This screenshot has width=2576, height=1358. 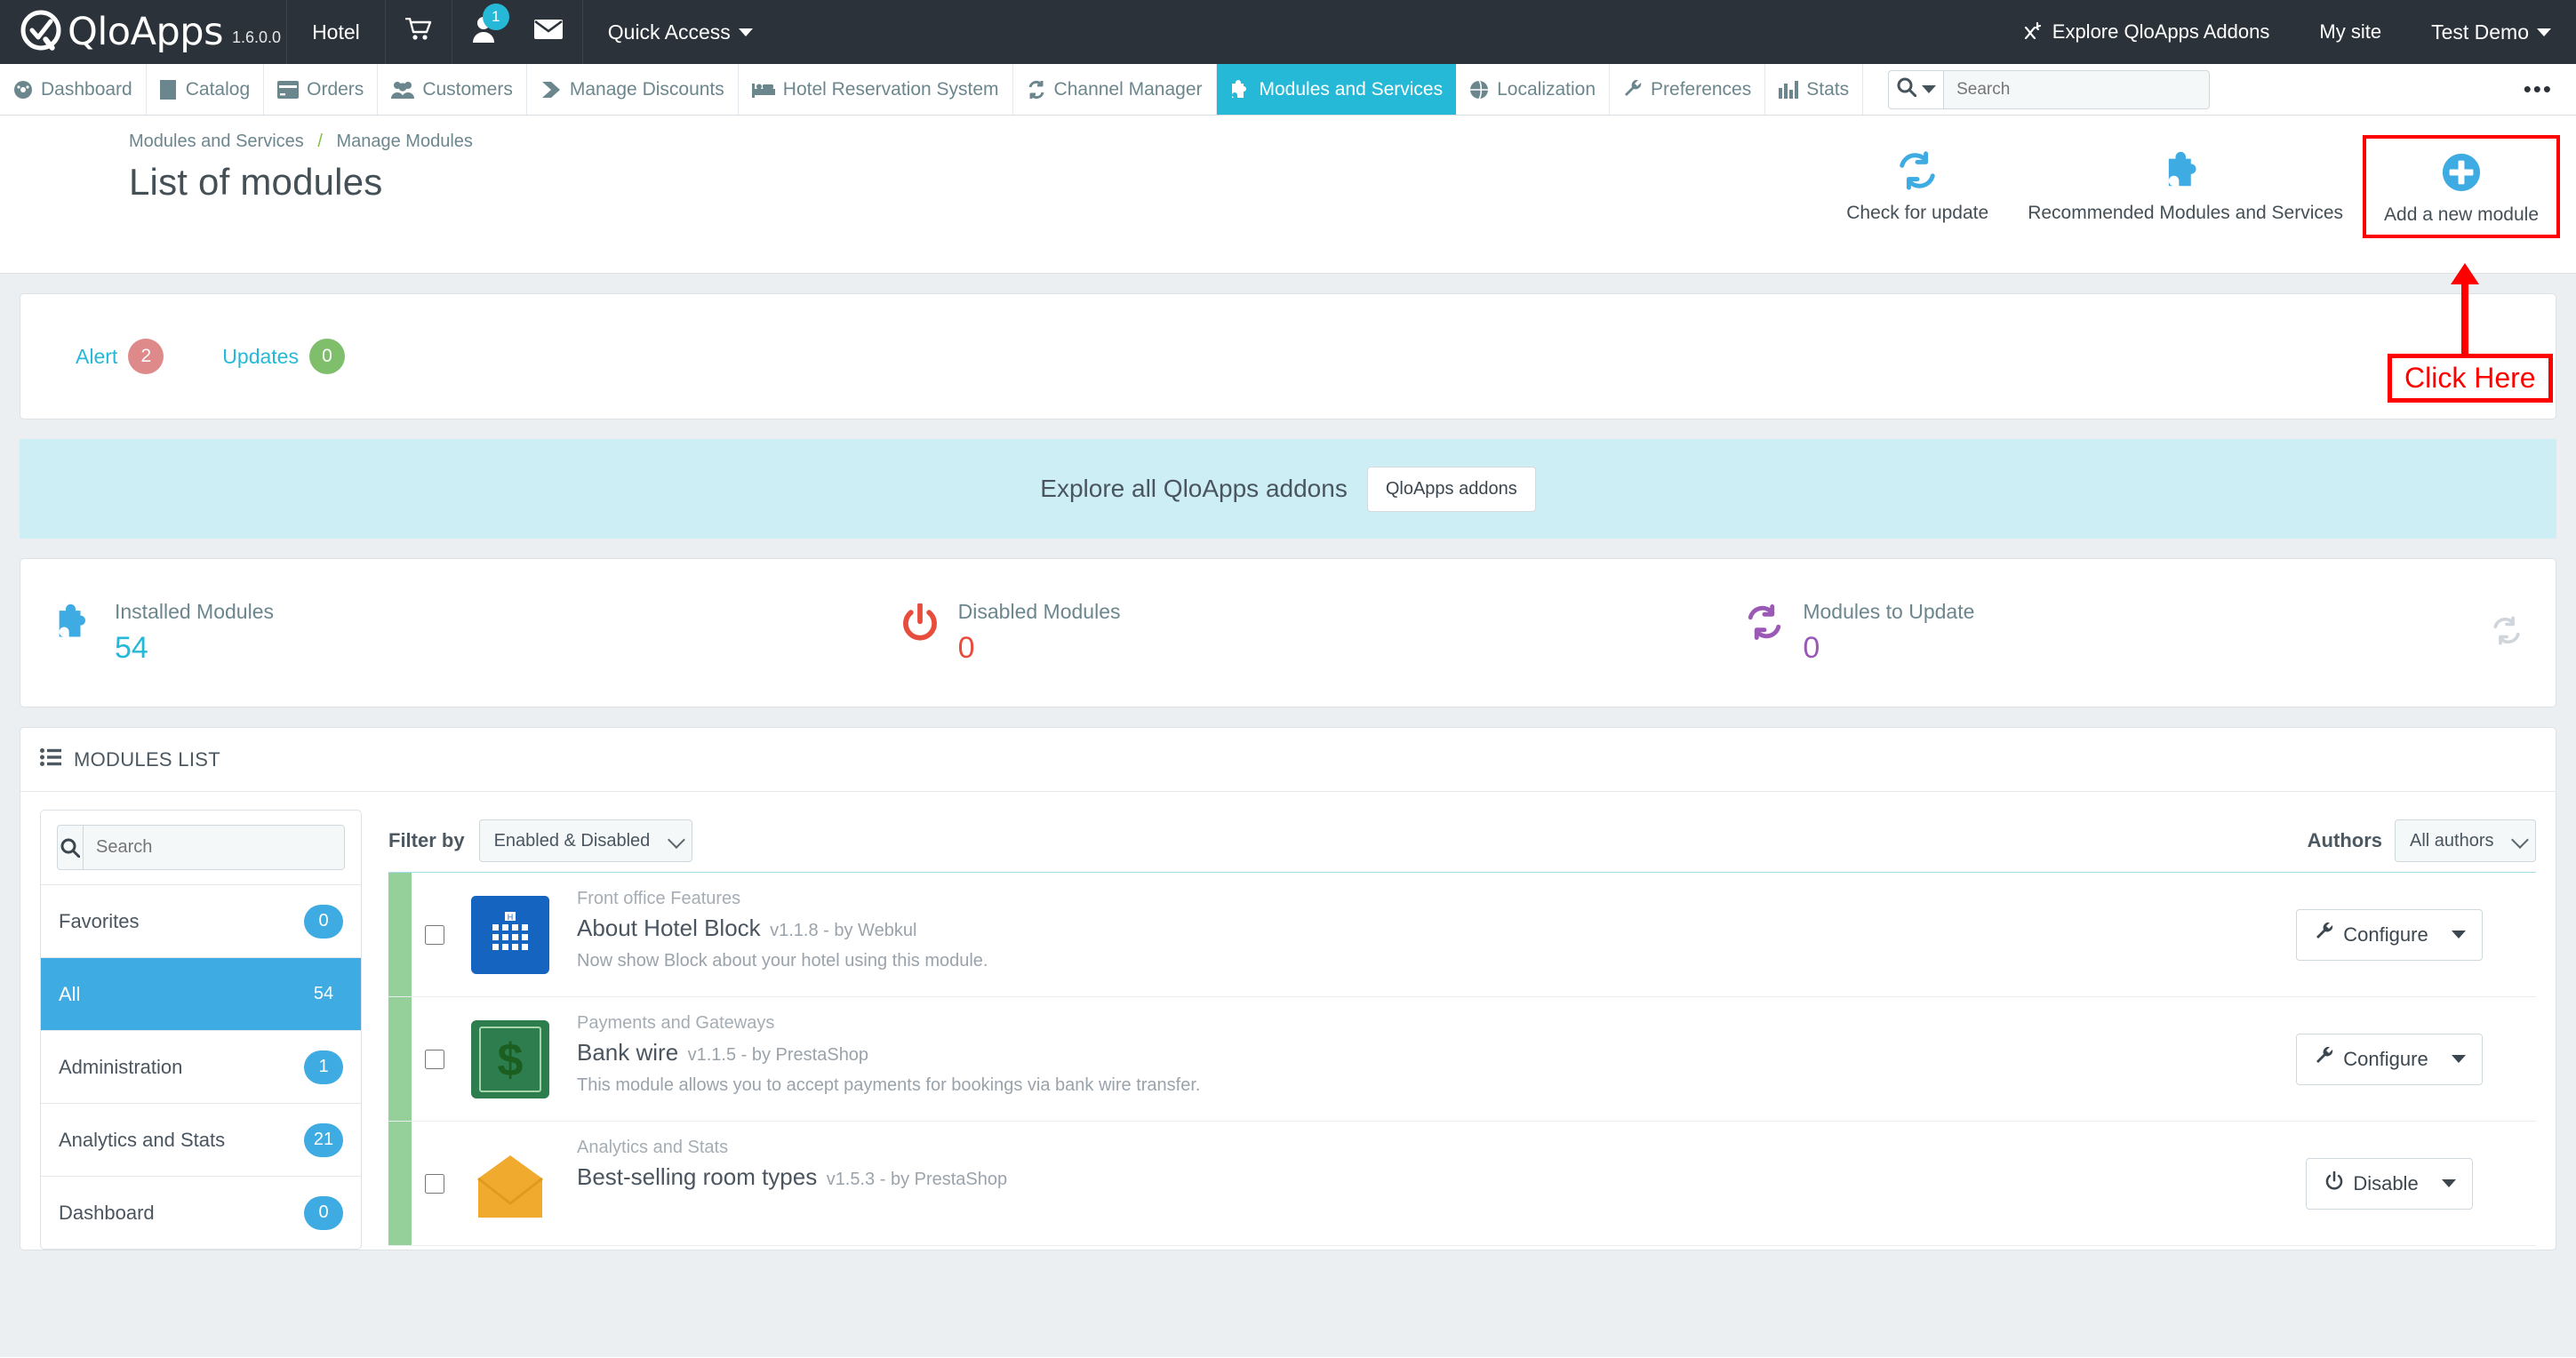 I want to click on nav-label: Catalog, so click(x=218, y=89).